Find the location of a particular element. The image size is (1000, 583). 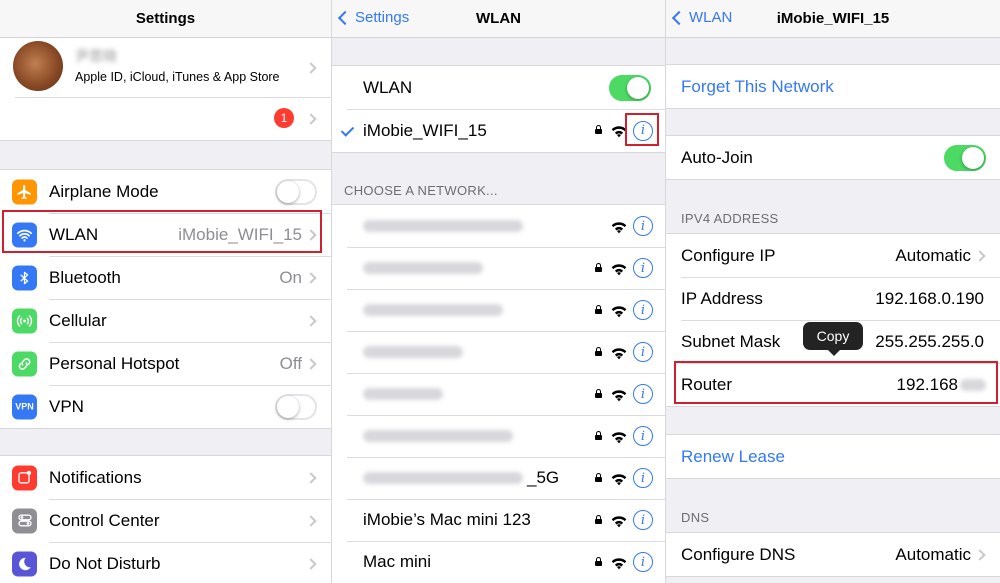

forget-network-label: Forget This Network is located at coordinates (757, 86).